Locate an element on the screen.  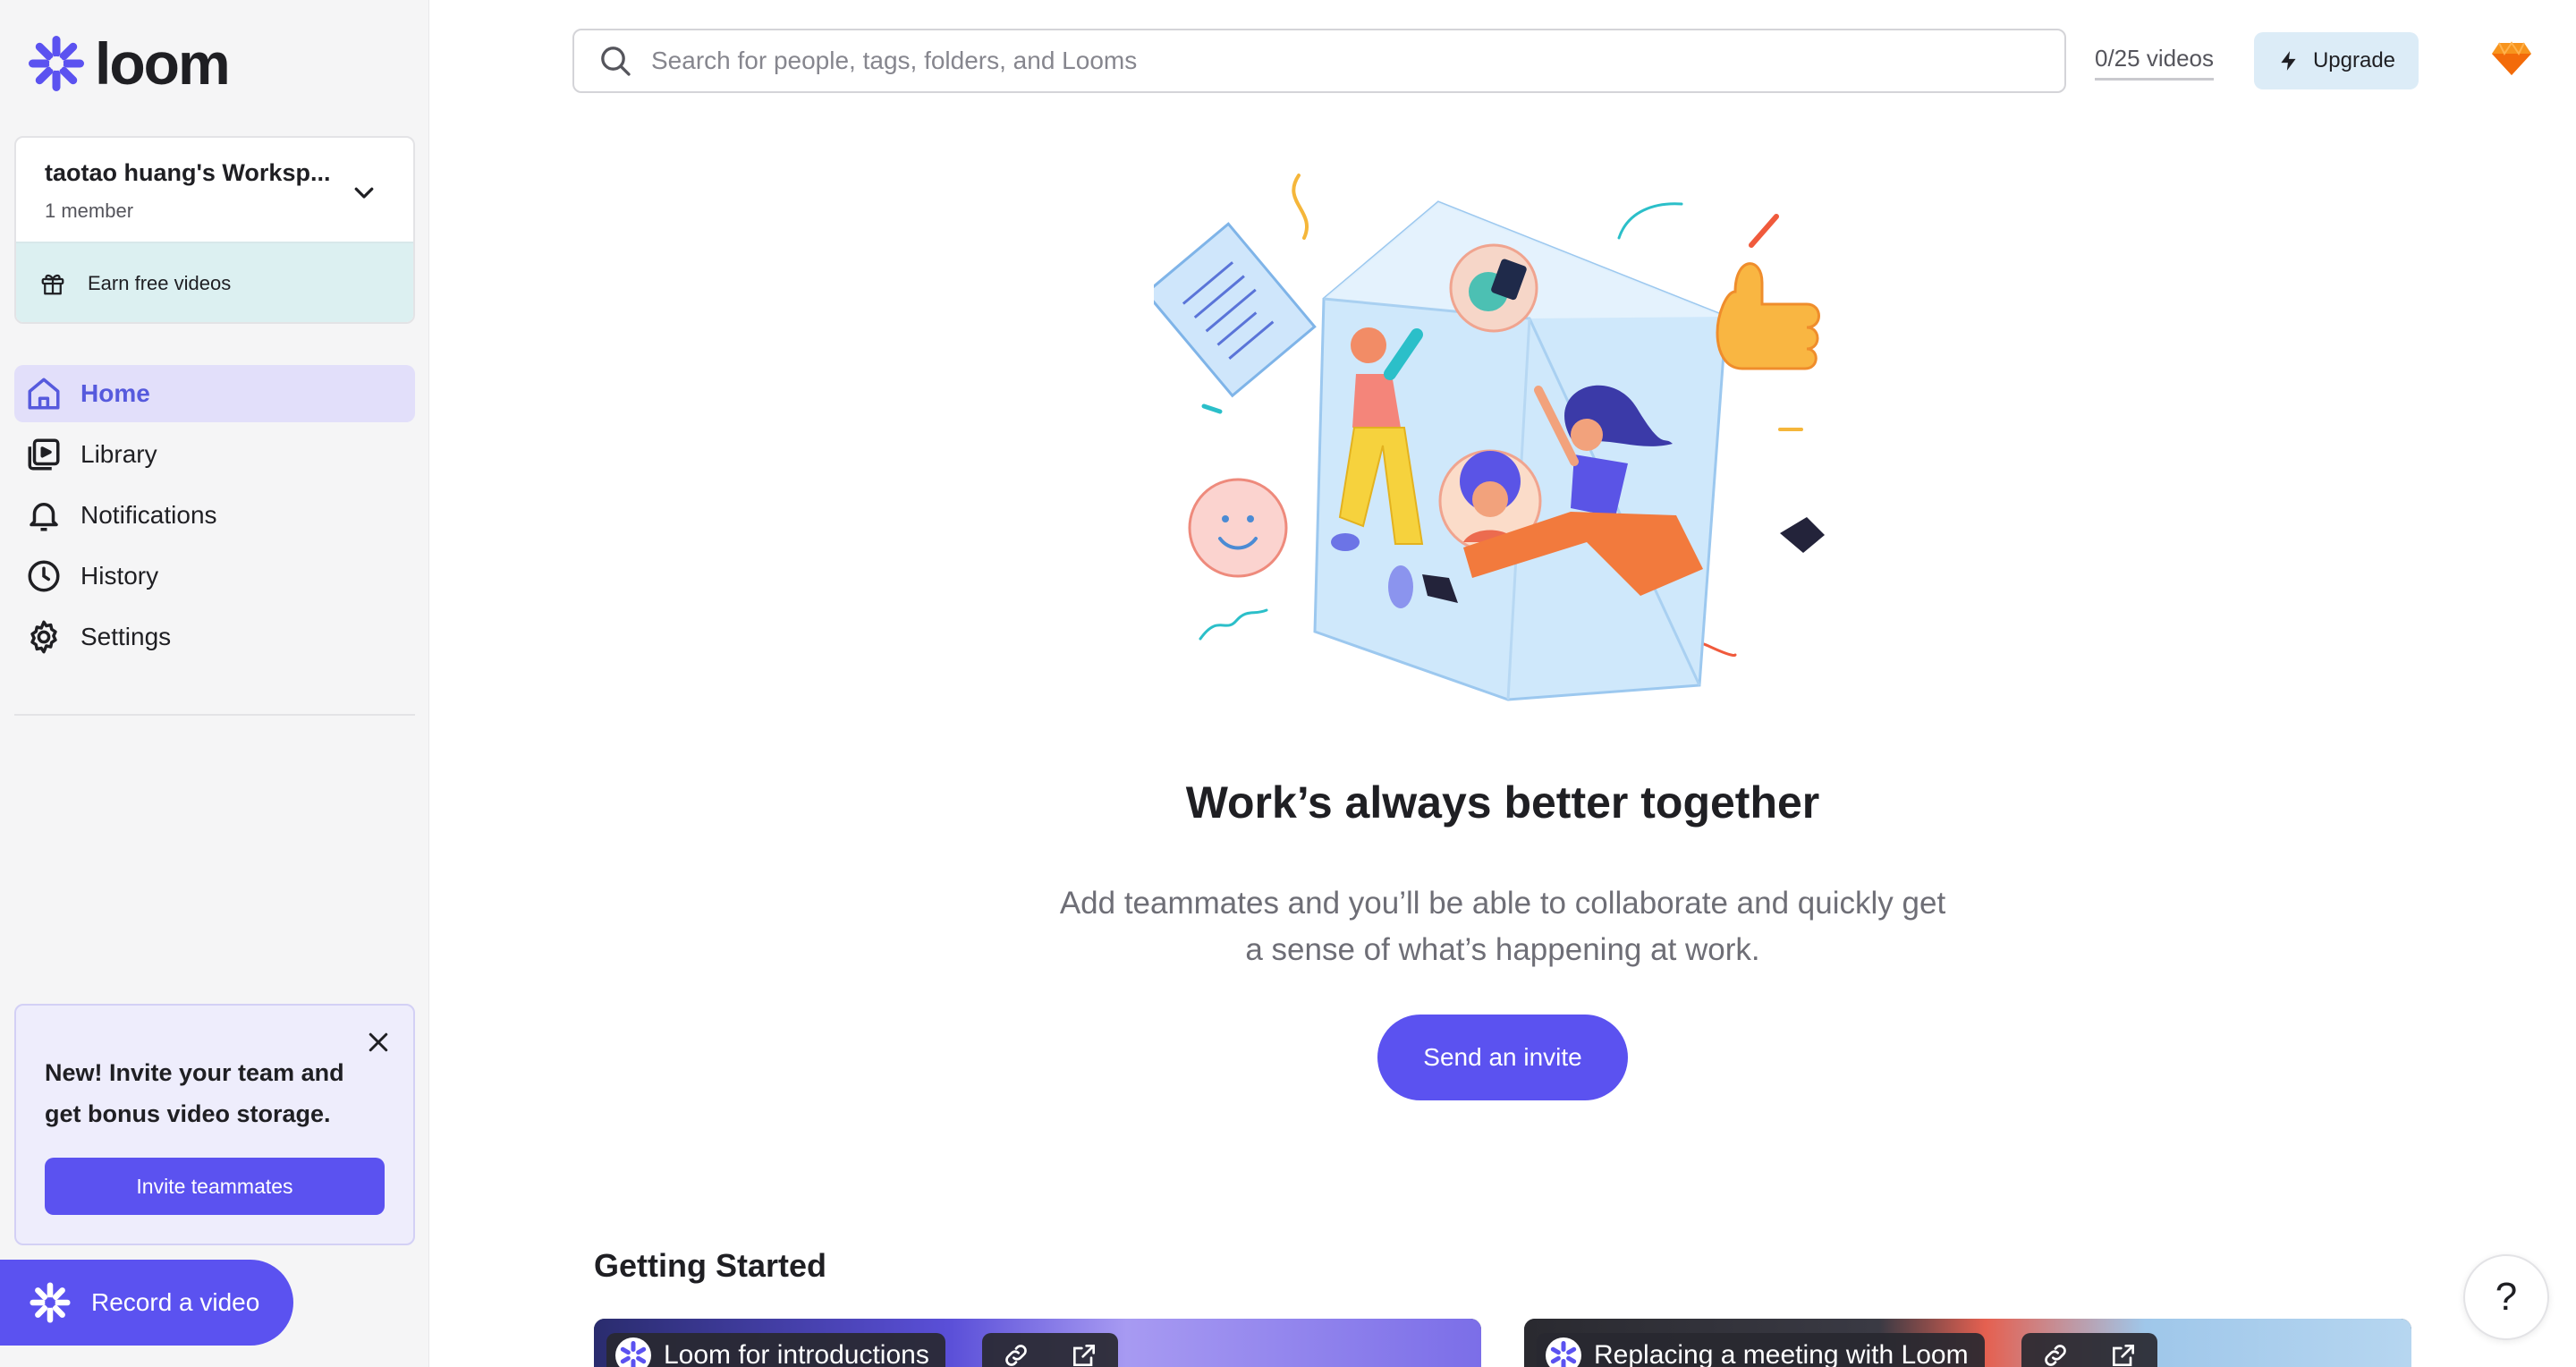
search-bar is located at coordinates (1319, 61).